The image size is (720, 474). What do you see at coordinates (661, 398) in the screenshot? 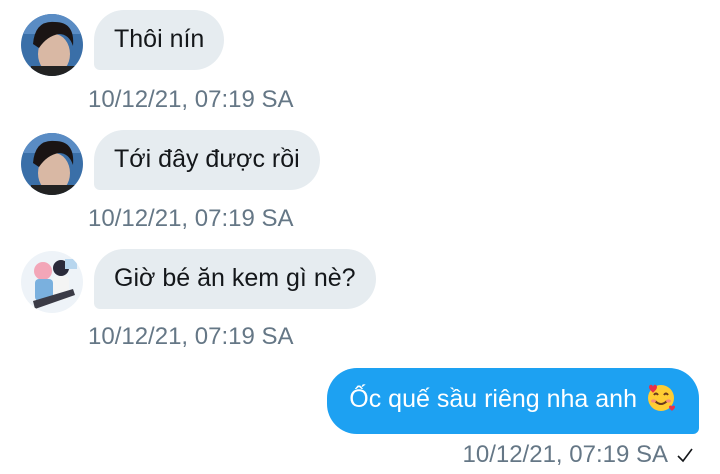
I see `smiling-face-with-hearts-icon` at bounding box center [661, 398].